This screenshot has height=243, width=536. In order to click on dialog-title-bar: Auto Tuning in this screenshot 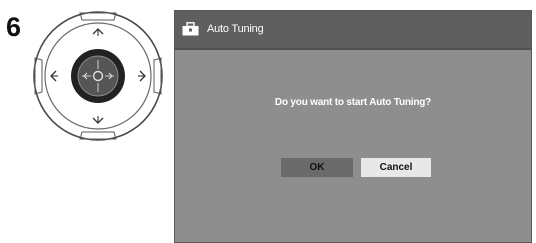, I will do `click(353, 30)`.